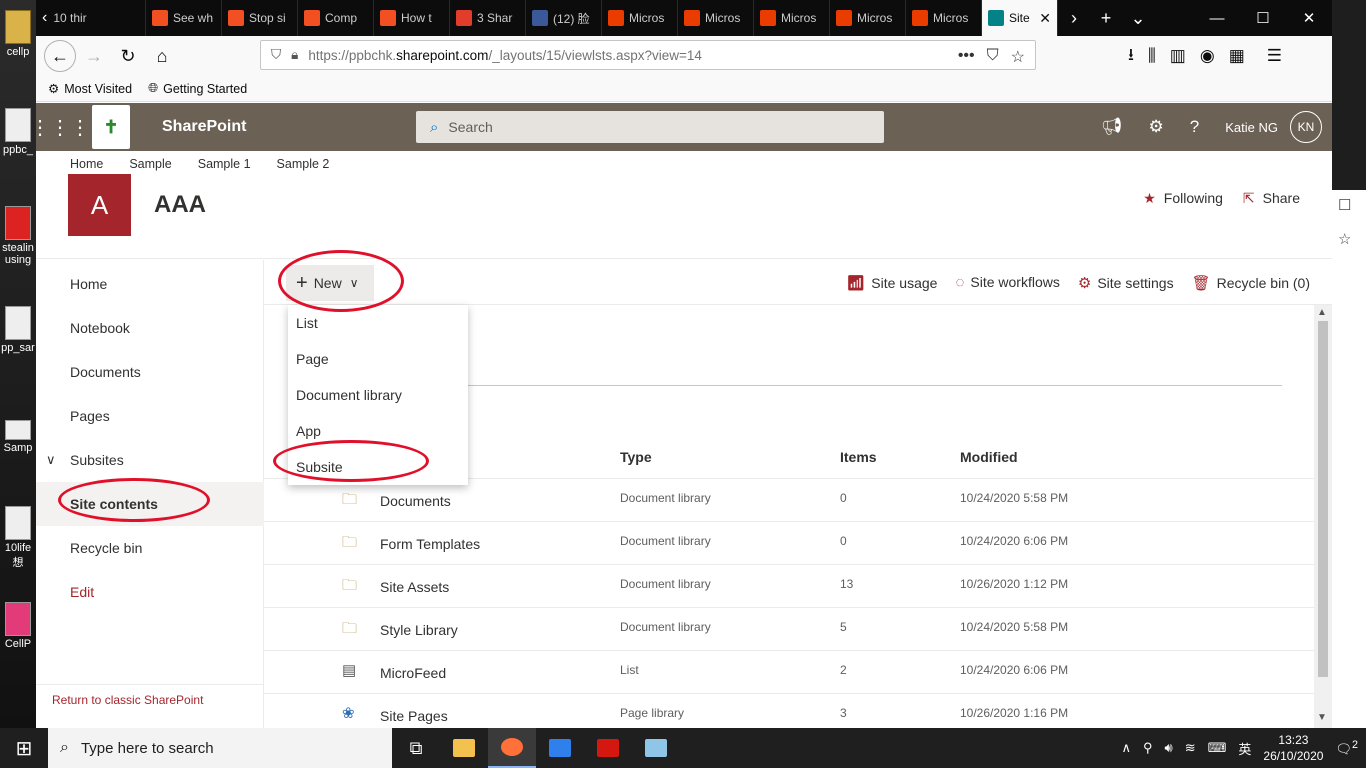 Image resolution: width=1366 pixels, height=768 pixels. I want to click on chevron-up-icon: ∧, so click(1126, 748).